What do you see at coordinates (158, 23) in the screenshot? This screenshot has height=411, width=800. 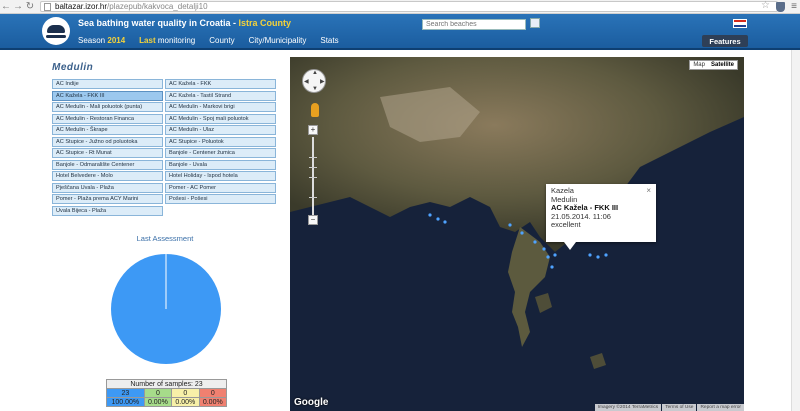 I see `site-title-main: Sea bathing water quality in Croatia -` at bounding box center [158, 23].